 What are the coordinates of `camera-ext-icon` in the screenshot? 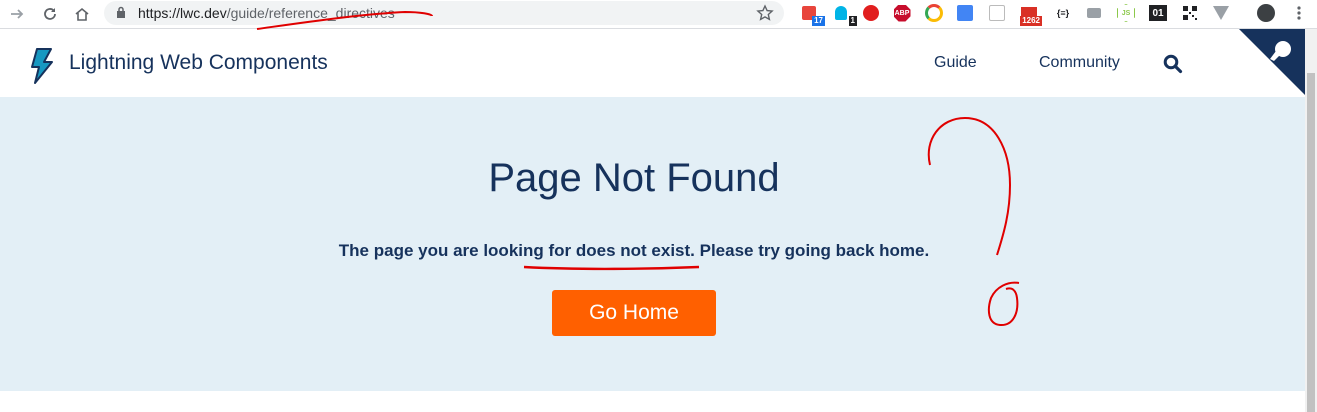 It's located at (1094, 13).